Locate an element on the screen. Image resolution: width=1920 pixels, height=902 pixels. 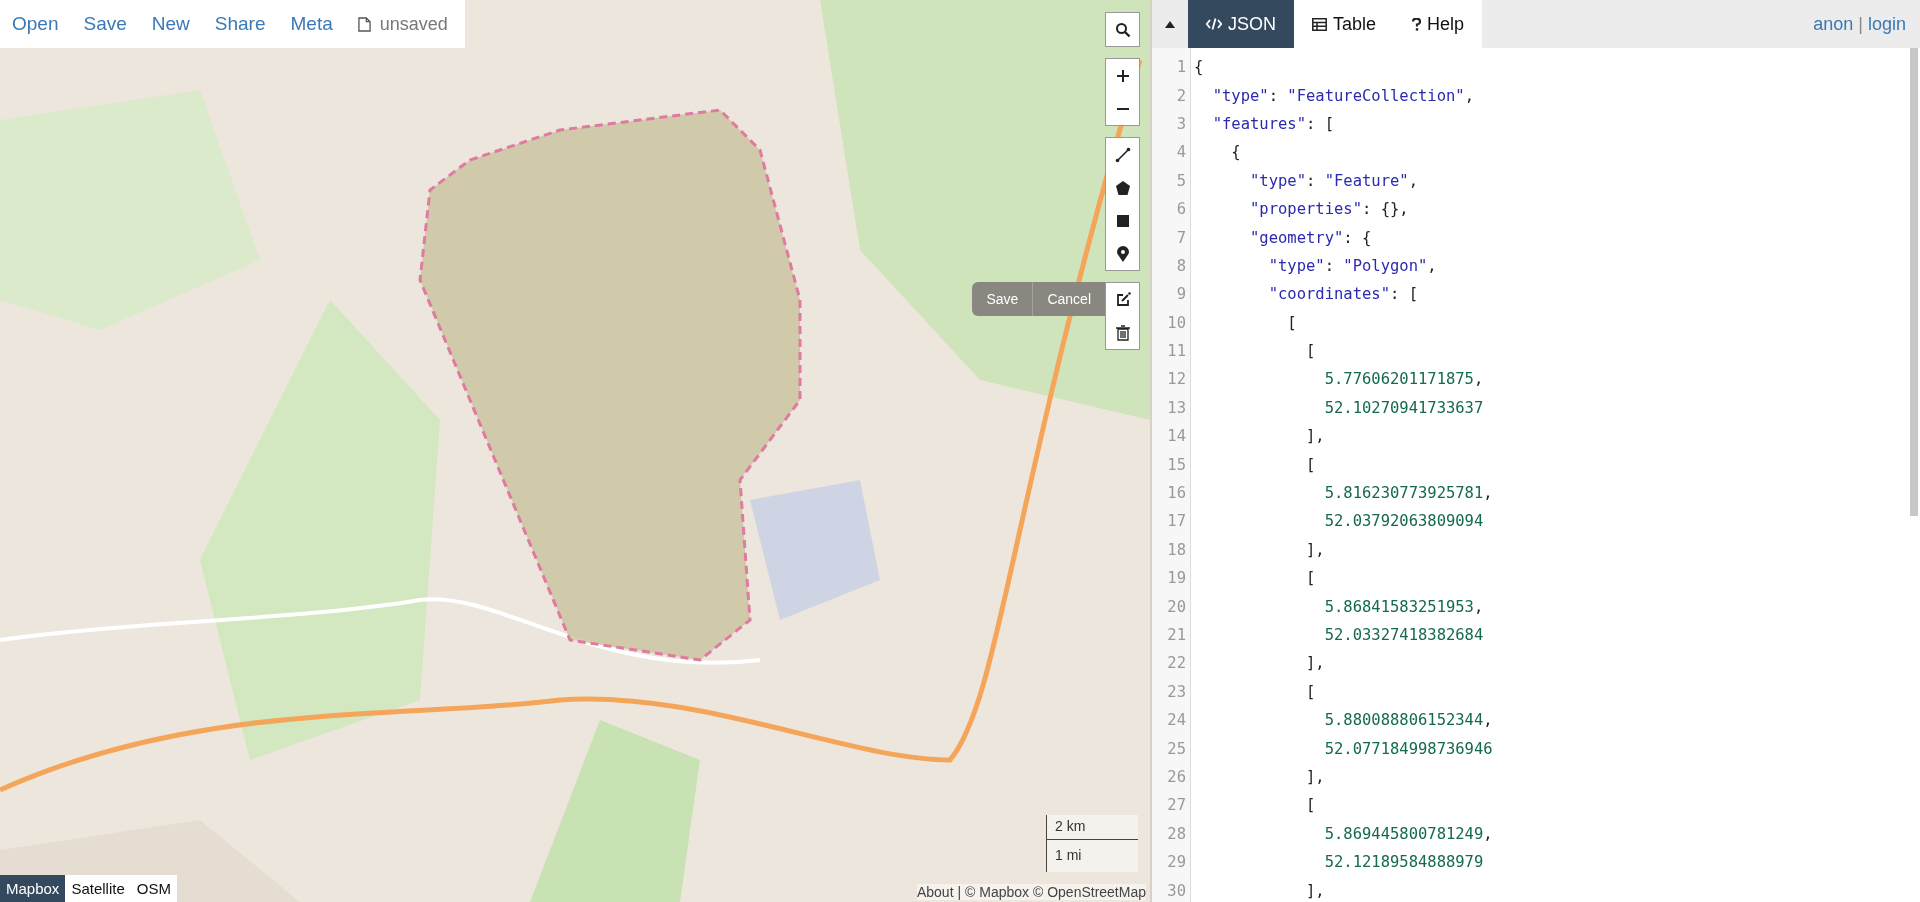
layer-tab: Mapbox is located at coordinates (33, 888).